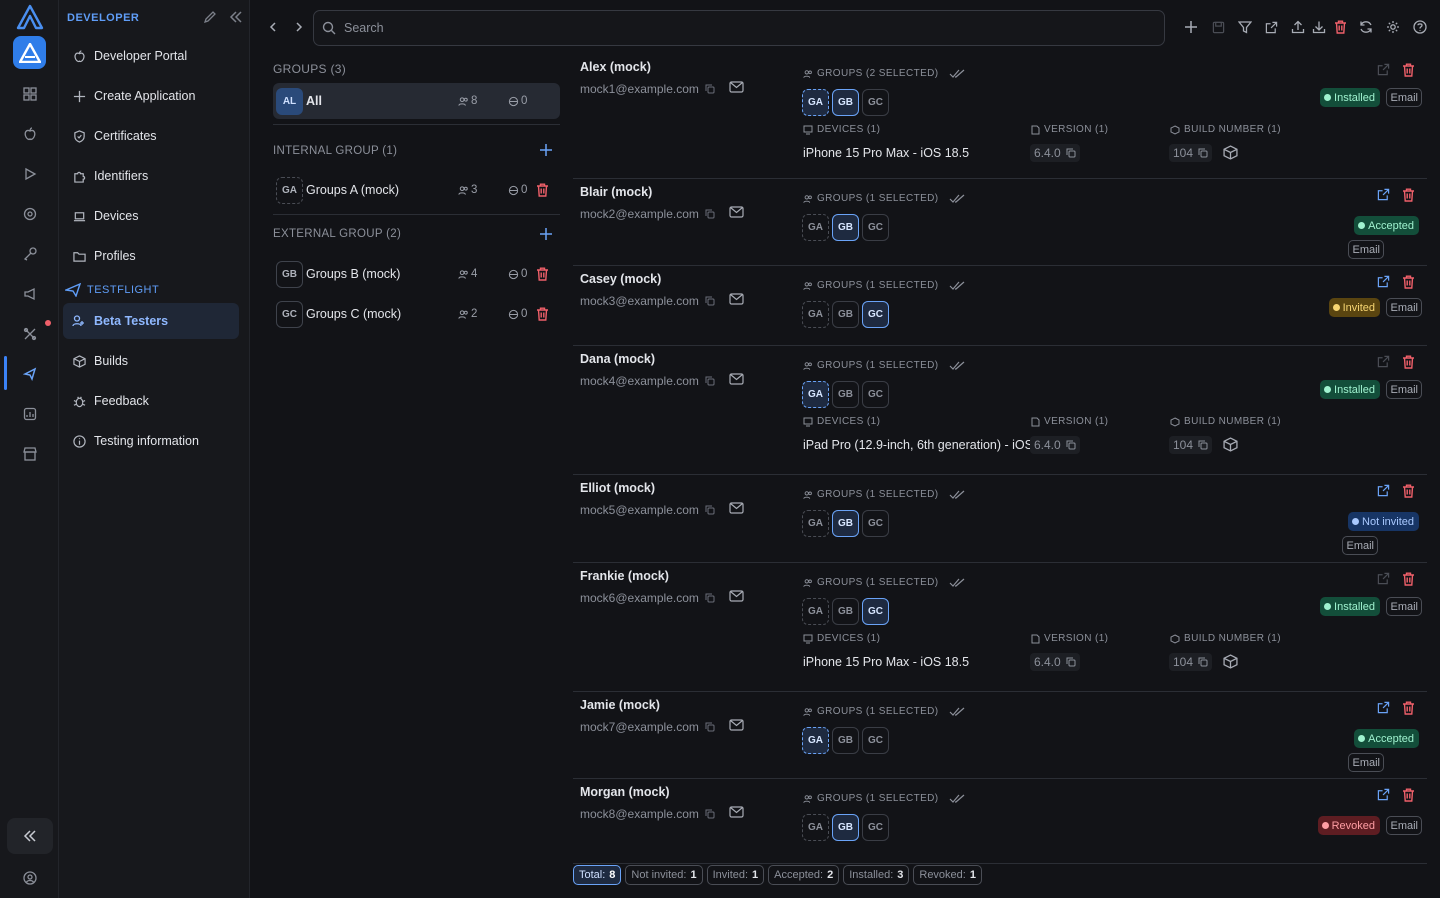 This screenshot has width=1440, height=898. Describe the element at coordinates (664, 875) in the screenshot. I see `total-chip: Not invited: 1` at that location.